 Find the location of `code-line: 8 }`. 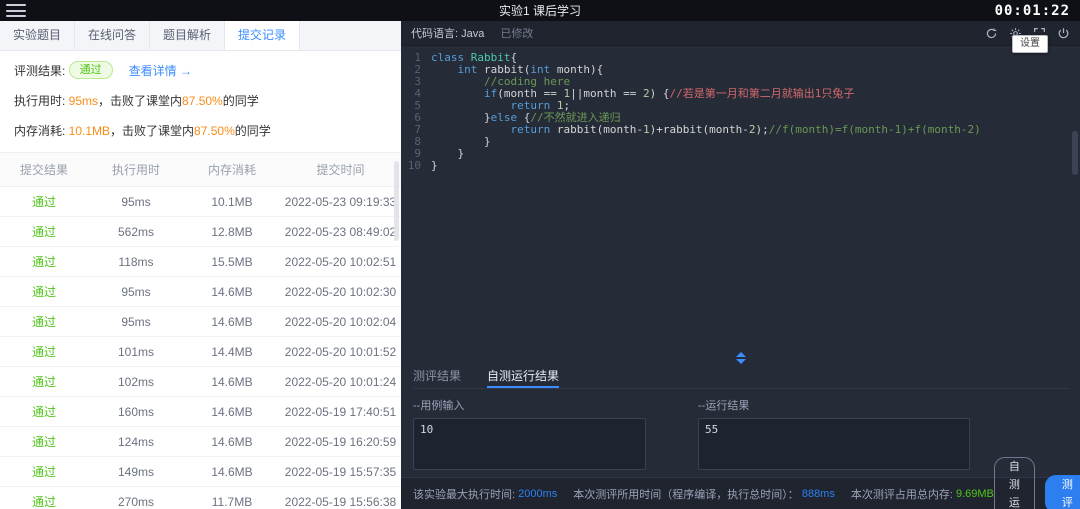

code-line: 8 } is located at coordinates (740, 142).